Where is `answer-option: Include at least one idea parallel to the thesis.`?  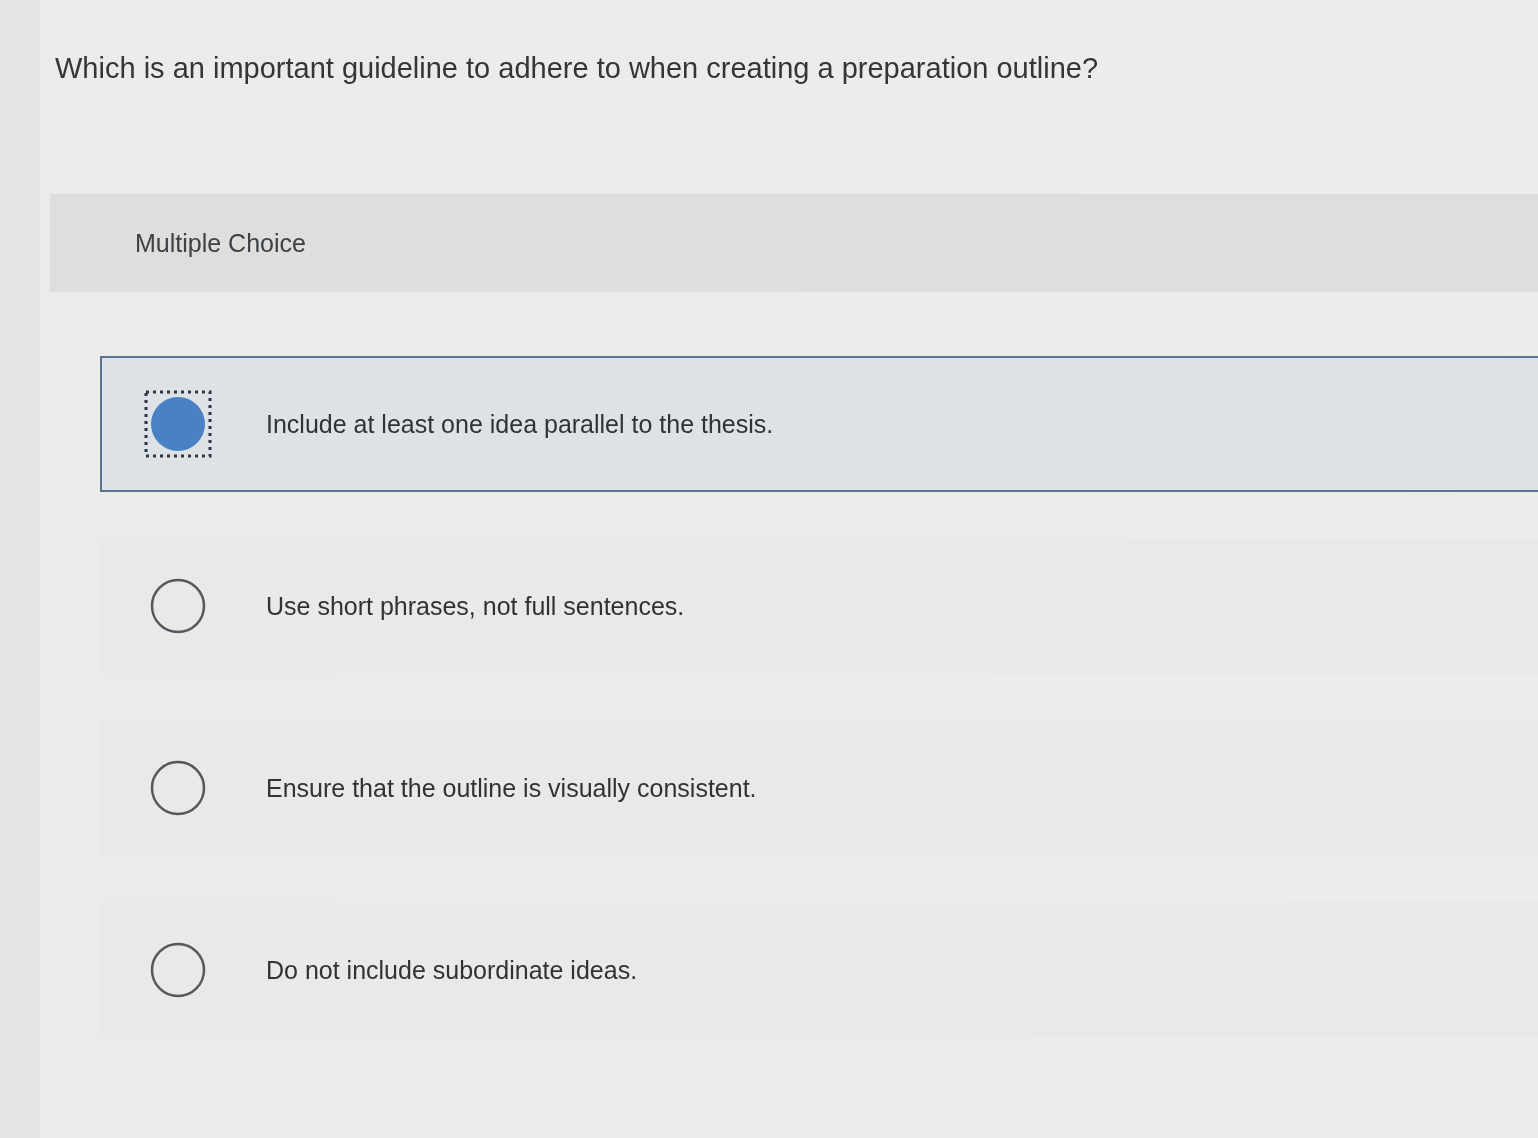 answer-option: Include at least one idea parallel to the thesis. is located at coordinates (819, 424).